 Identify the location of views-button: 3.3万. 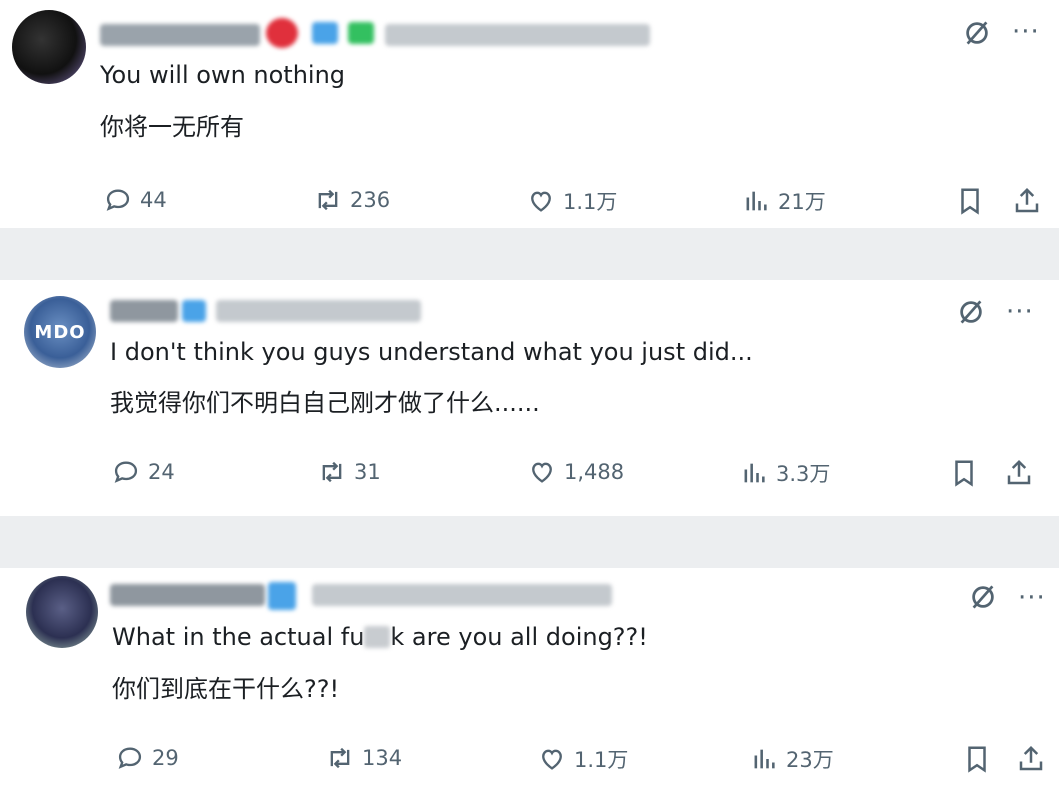
(785, 473).